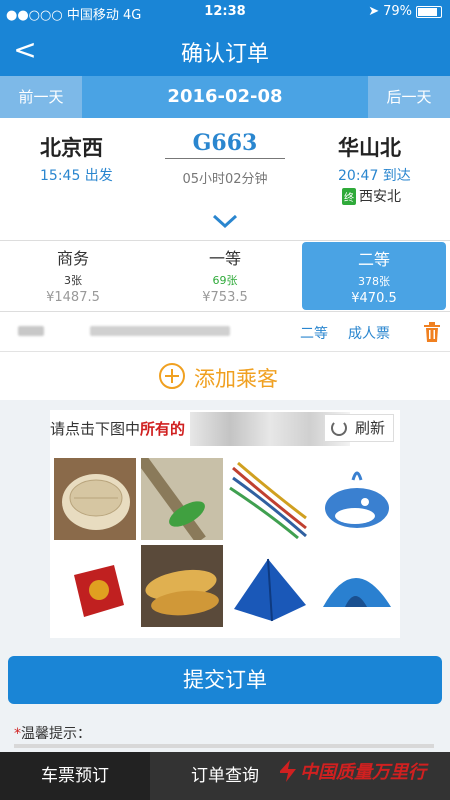 Image resolution: width=450 pixels, height=800 pixels. Describe the element at coordinates (224, 54) in the screenshot. I see `page-title: 确认订单` at that location.